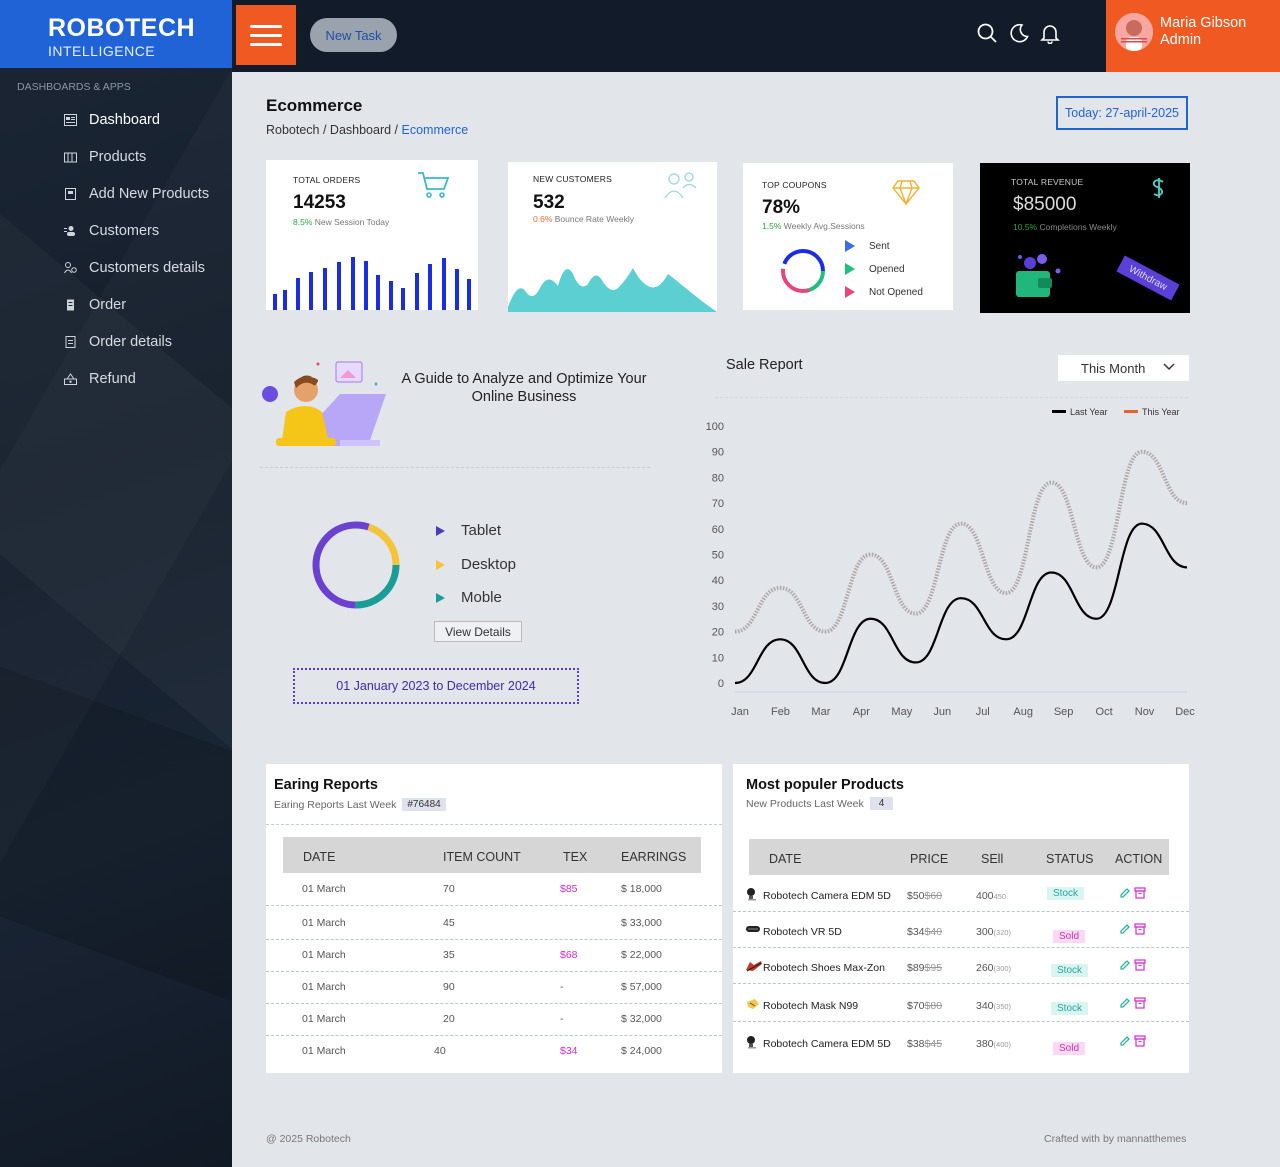  What do you see at coordinates (1193, 36) in the screenshot?
I see `user-profile-menu: Maria Gibson Admin` at bounding box center [1193, 36].